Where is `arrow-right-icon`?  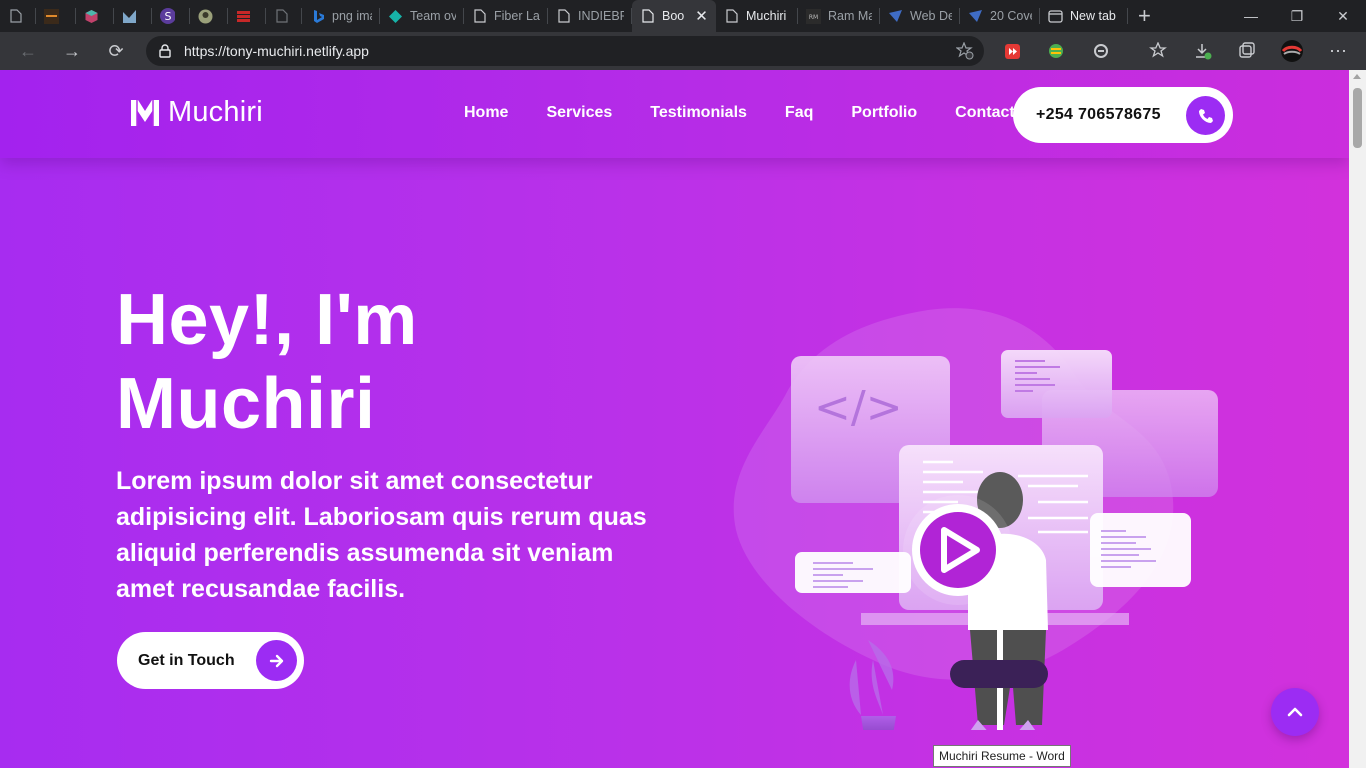
arrow-right-icon is located at coordinates (276, 660).